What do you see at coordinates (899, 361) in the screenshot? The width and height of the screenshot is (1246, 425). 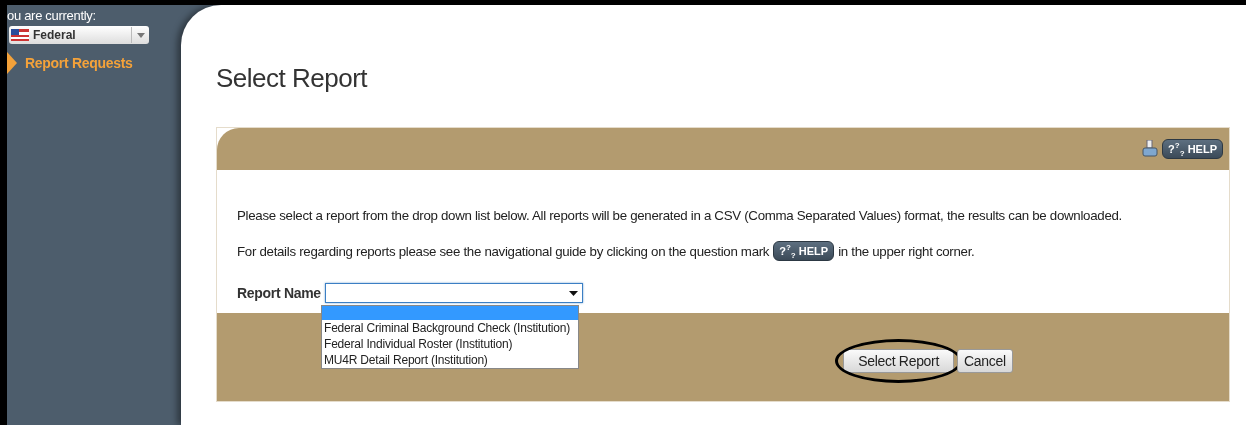 I see `select-report-button: Select Report` at bounding box center [899, 361].